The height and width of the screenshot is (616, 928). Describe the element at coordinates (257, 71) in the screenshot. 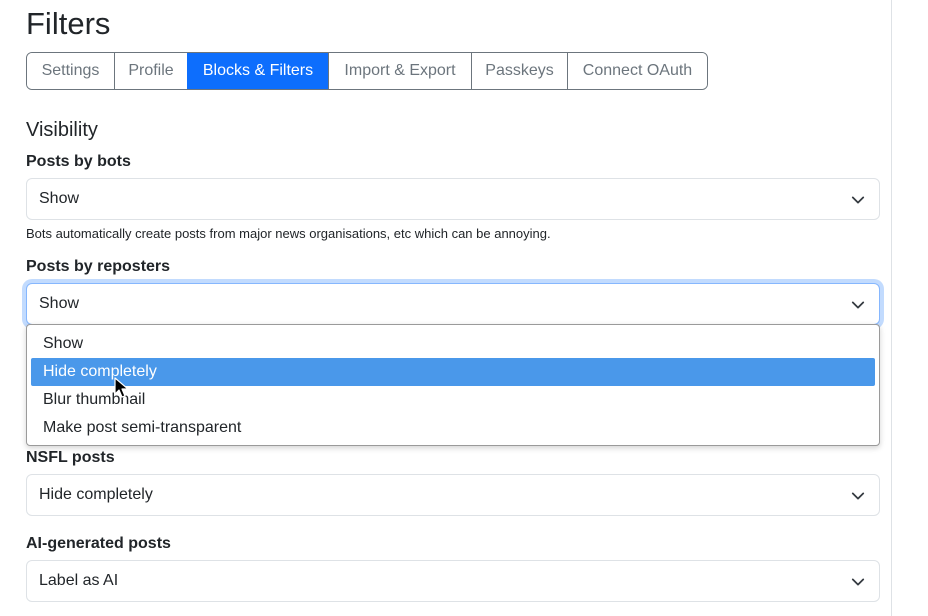

I see `tab-blocks-filters: Blocks & Filters` at that location.